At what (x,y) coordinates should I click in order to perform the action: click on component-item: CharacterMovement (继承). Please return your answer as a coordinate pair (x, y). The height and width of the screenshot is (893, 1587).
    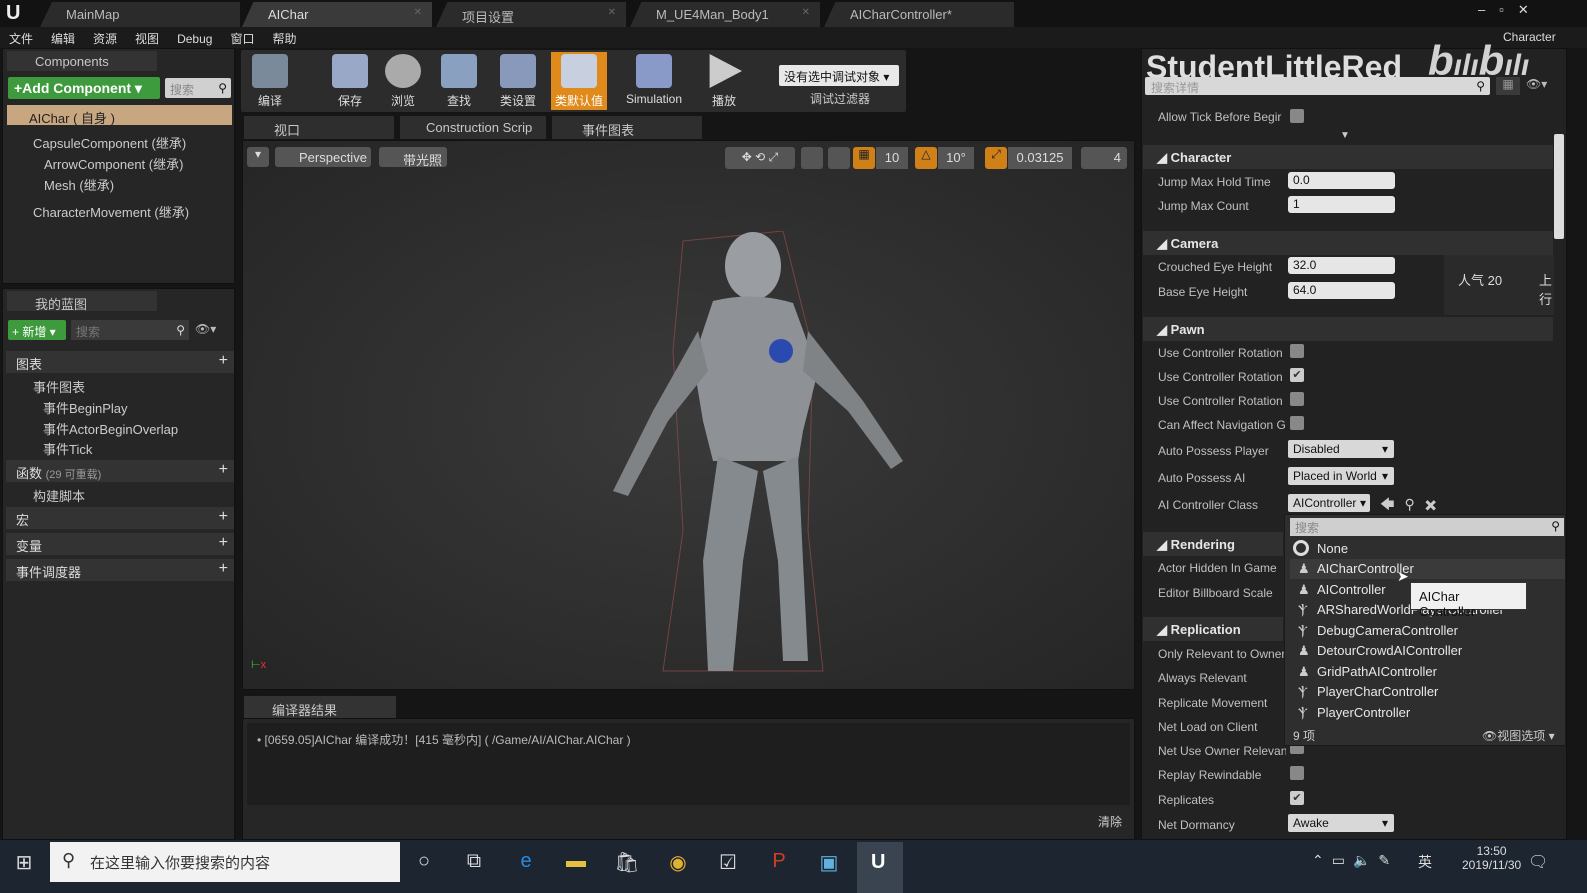
    Looking at the image, I should click on (111, 211).